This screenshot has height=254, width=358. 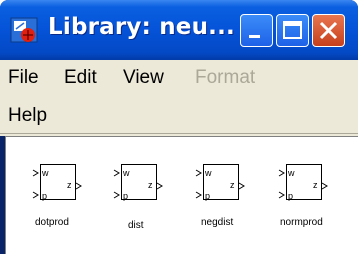 I want to click on block-dotprod-port-z: z, so click(x=69, y=185).